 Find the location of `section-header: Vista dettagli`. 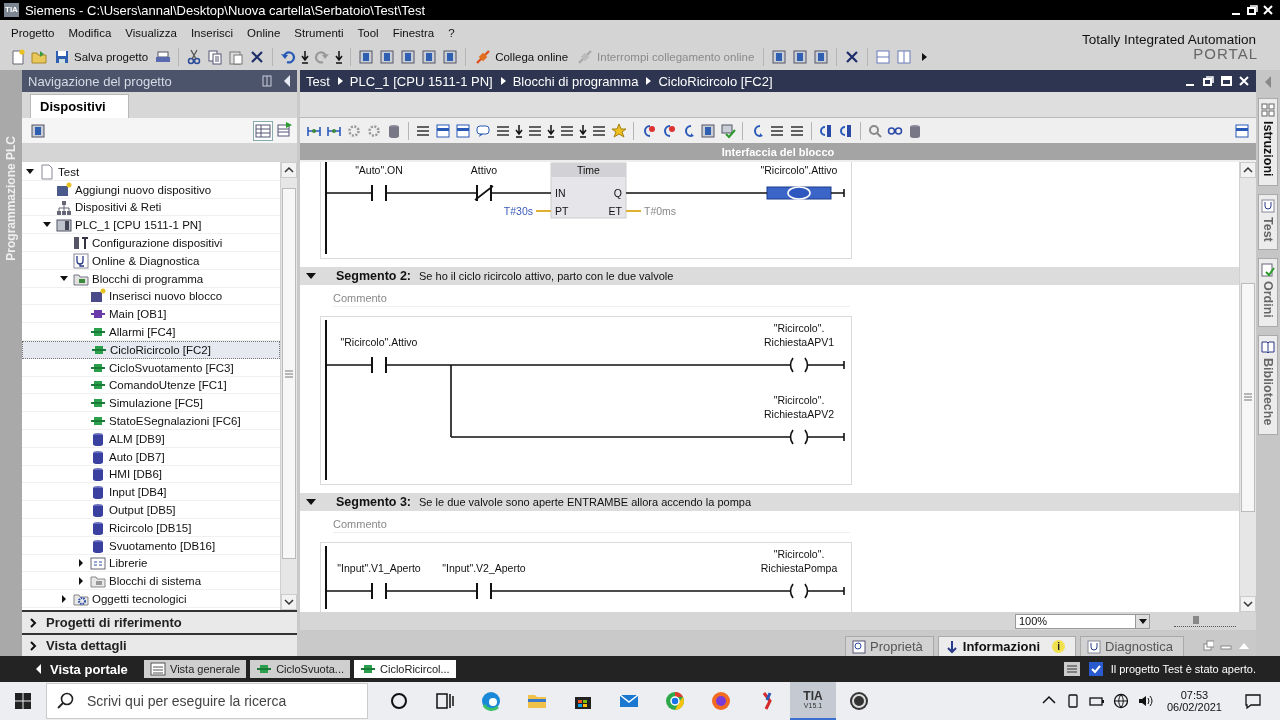

section-header: Vista dettagli is located at coordinates (159, 644).